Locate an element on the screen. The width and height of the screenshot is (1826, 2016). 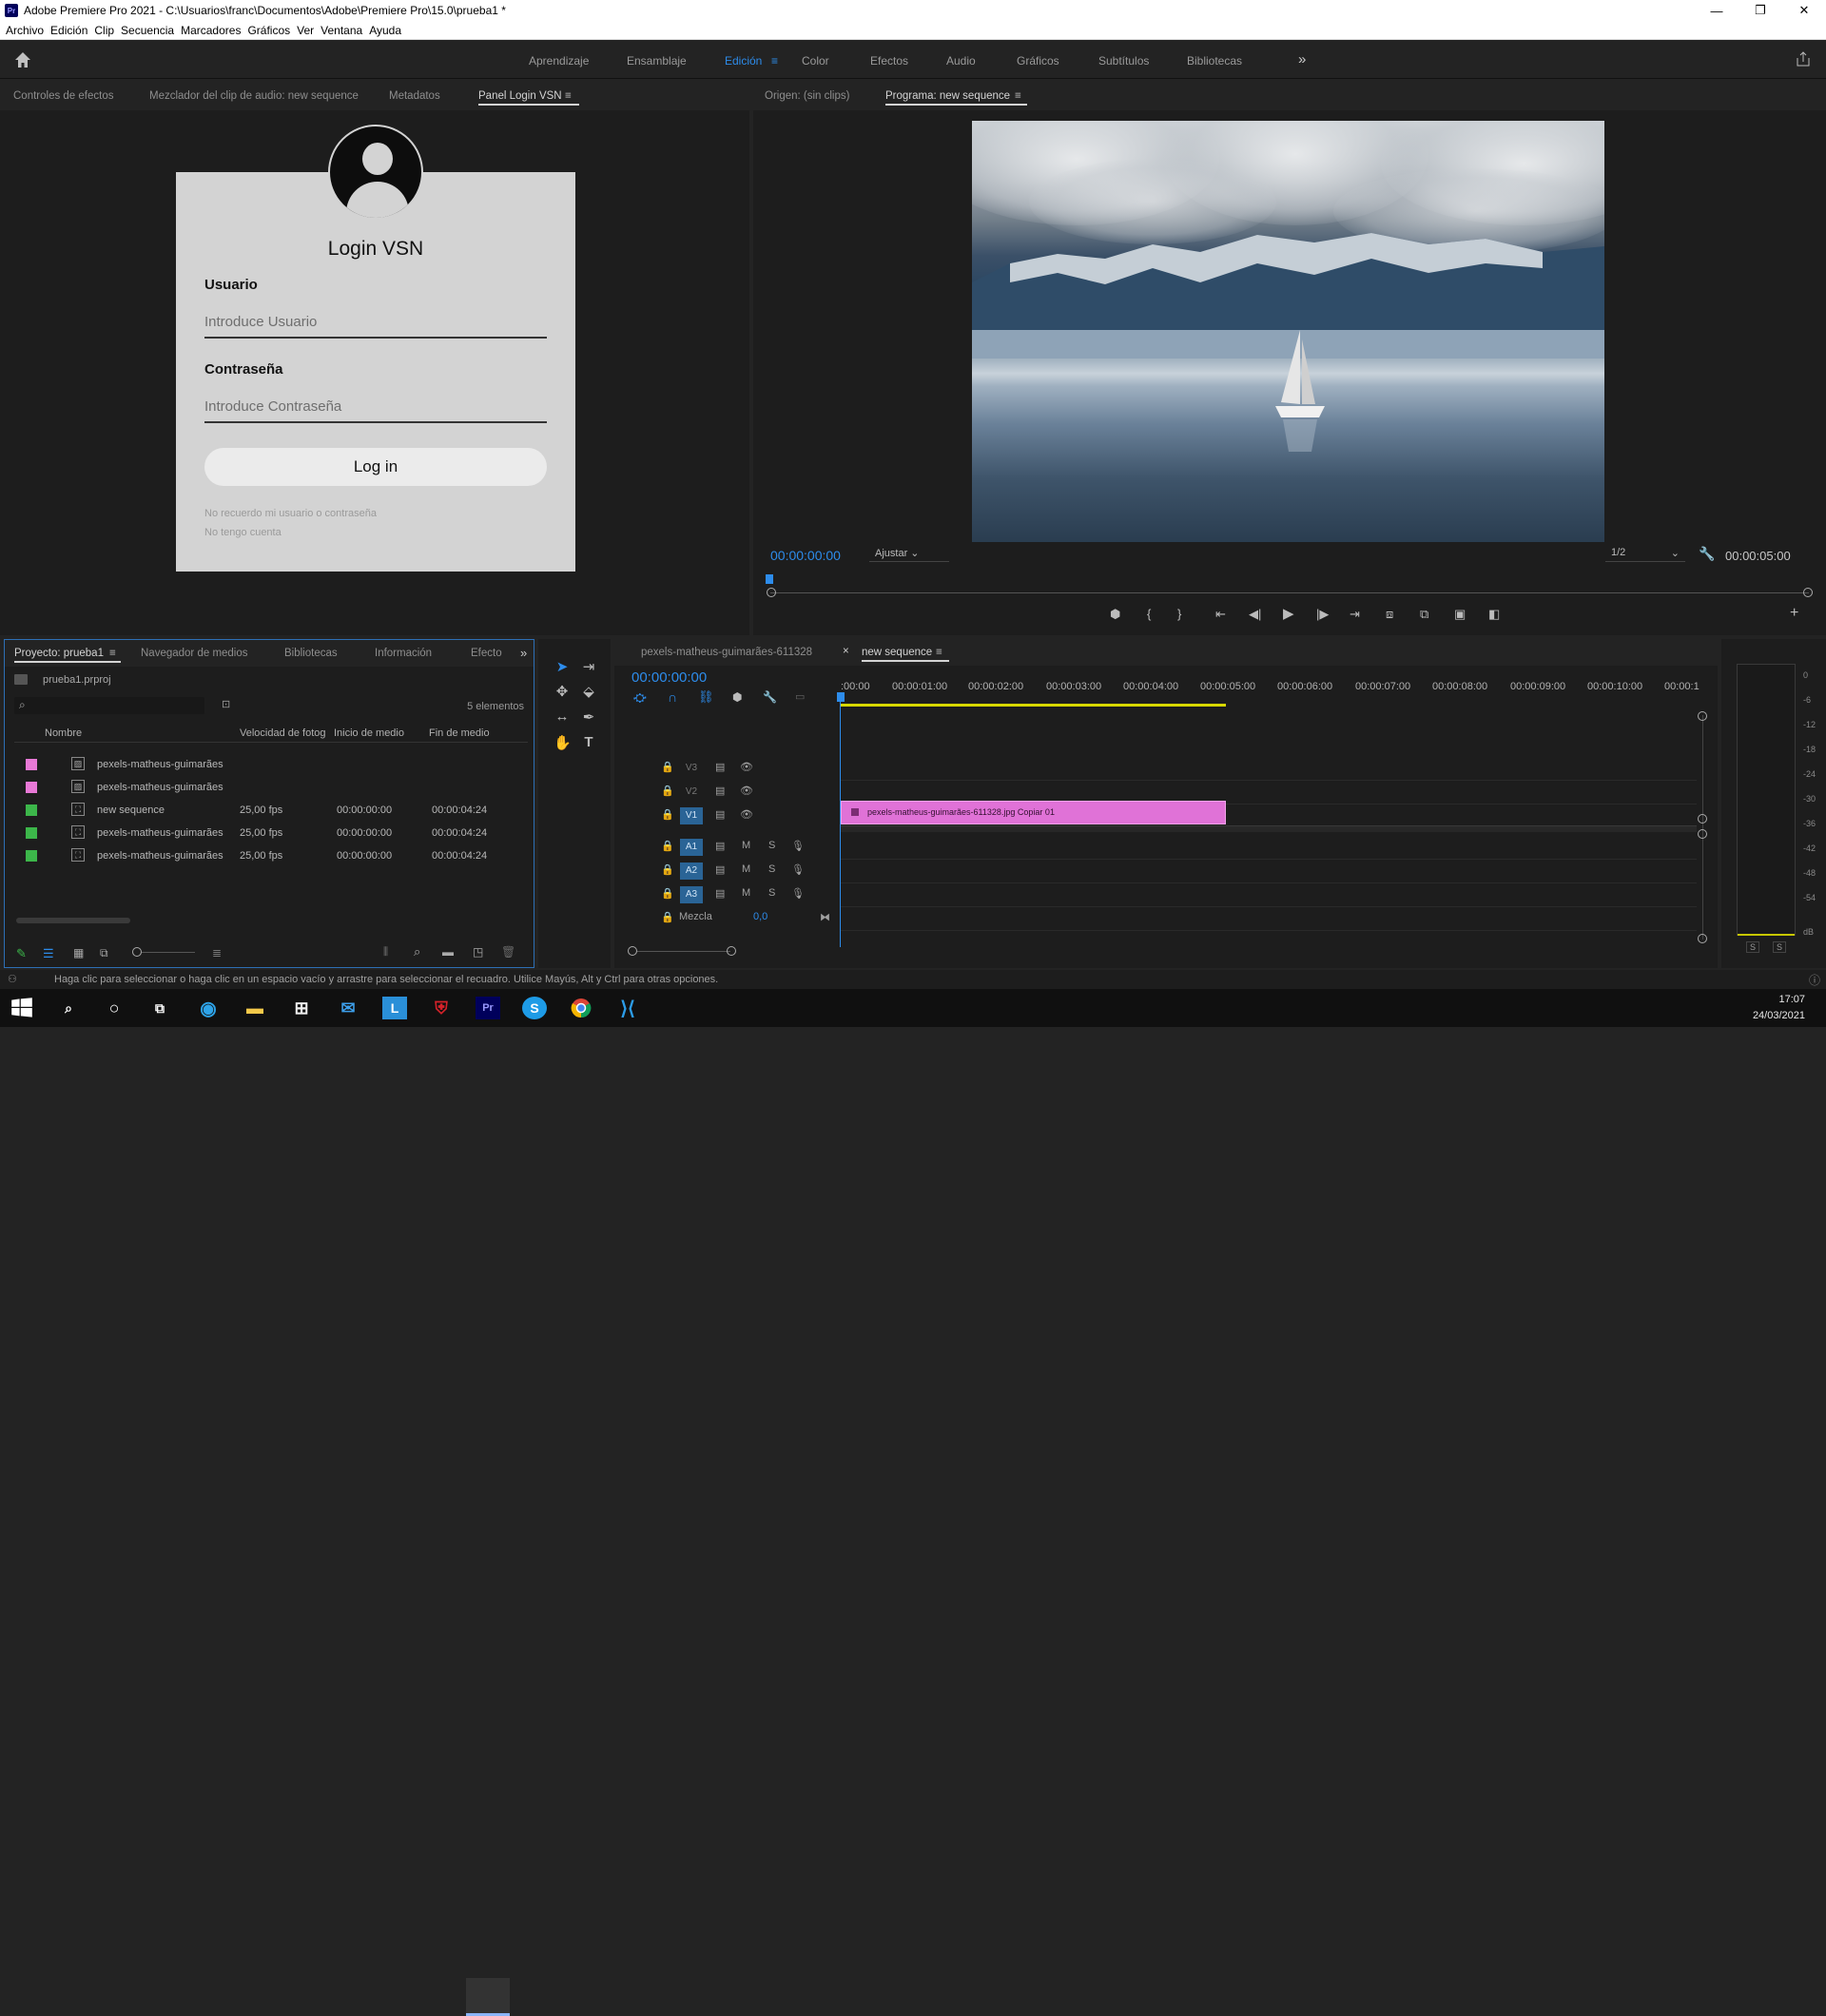
minimize-button: — is located at coordinates (1717, 11).